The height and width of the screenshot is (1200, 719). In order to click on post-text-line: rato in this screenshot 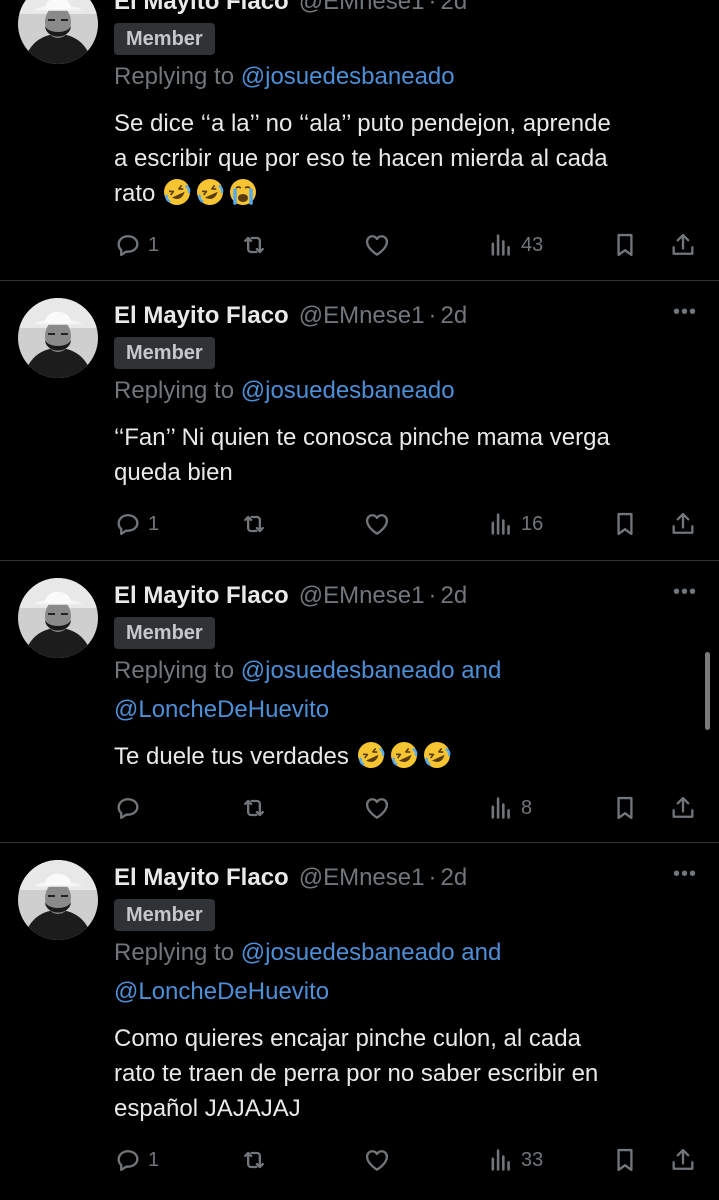, I will do `click(135, 193)`.